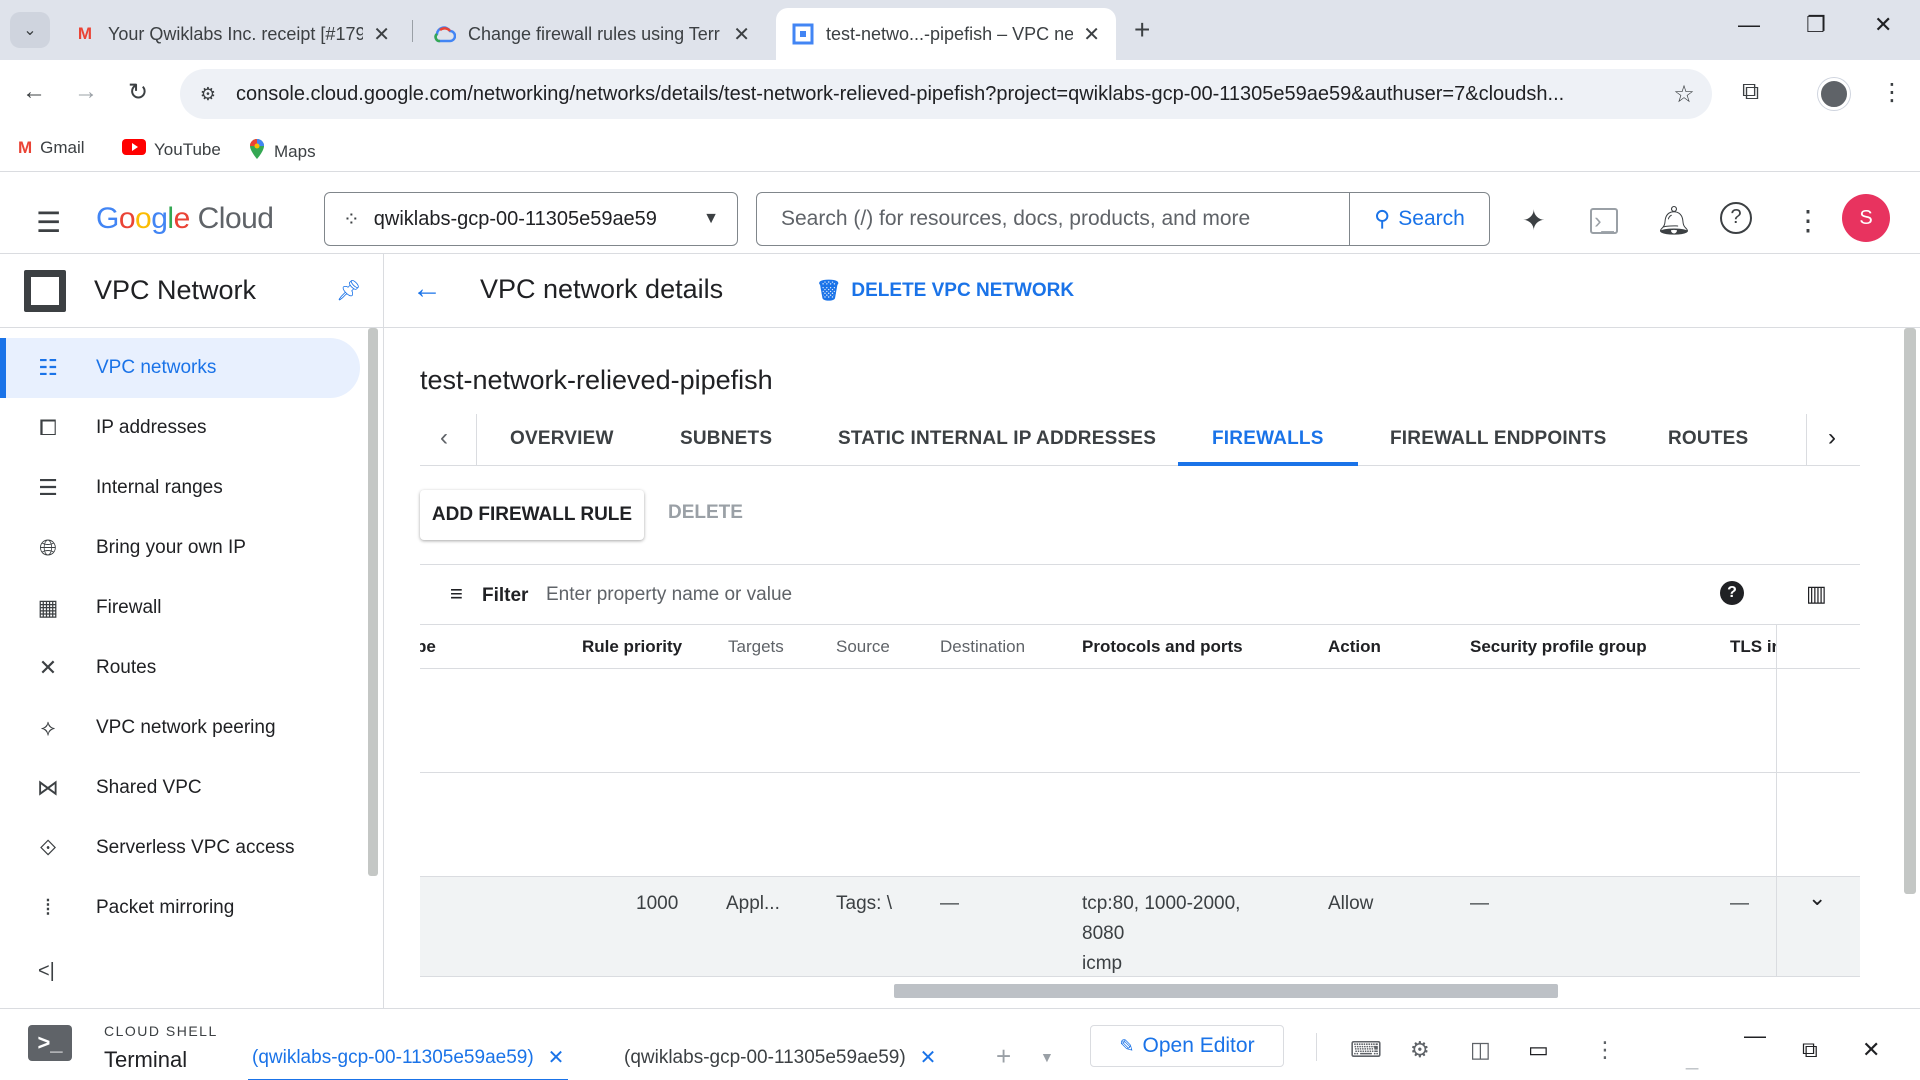 The image size is (1920, 1080). I want to click on sidebar-item-ip-addresses: ⧠ IP addresses, so click(180, 428).